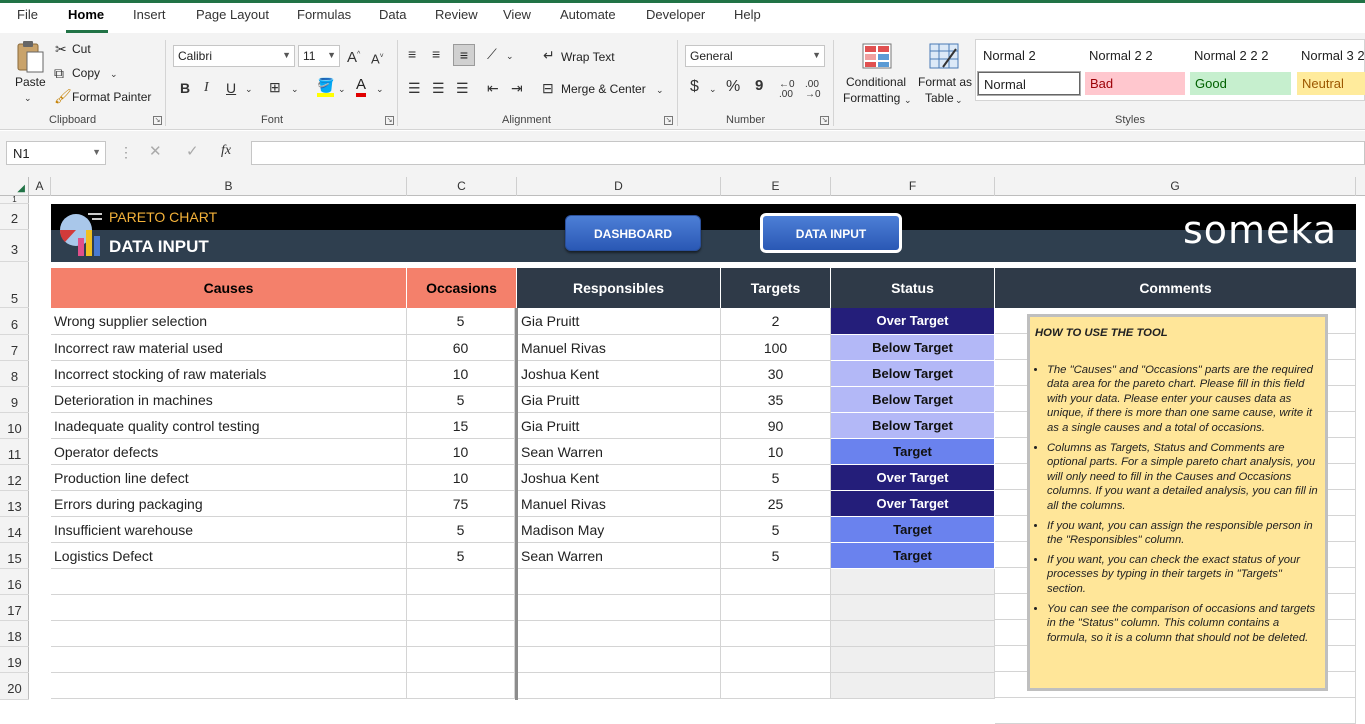  Describe the element at coordinates (548, 88) in the screenshot. I see `merge-center-icon: ⊟` at that location.